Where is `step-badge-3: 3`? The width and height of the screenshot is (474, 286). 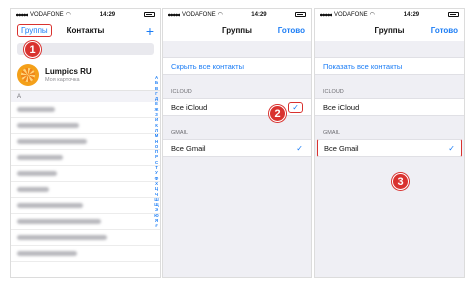
step-badge-3: 3 is located at coordinates (400, 181).